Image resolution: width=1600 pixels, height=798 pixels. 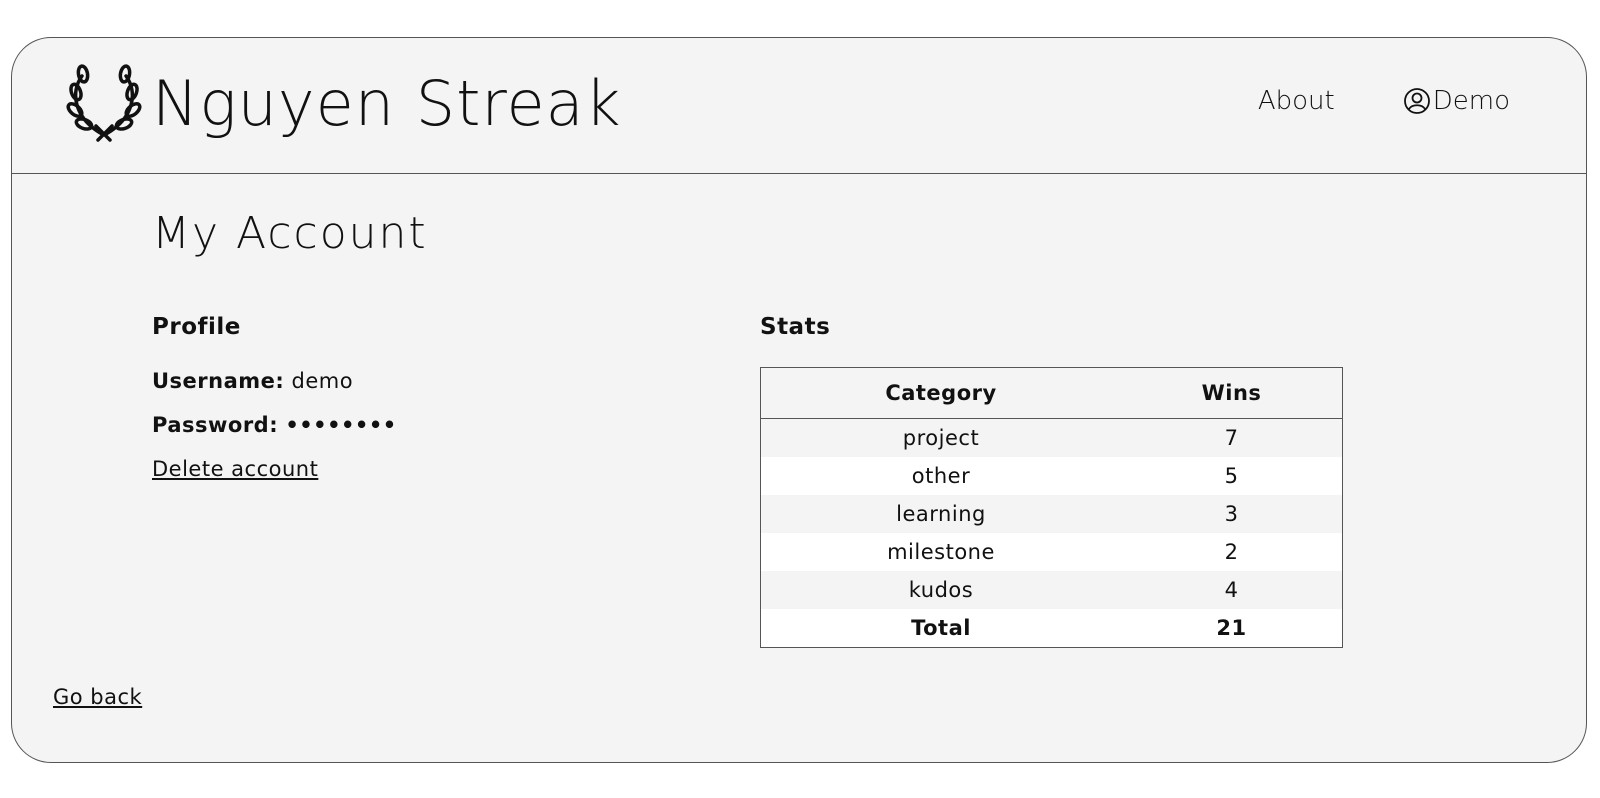 What do you see at coordinates (940, 514) in the screenshot?
I see `category-cell: learning` at bounding box center [940, 514].